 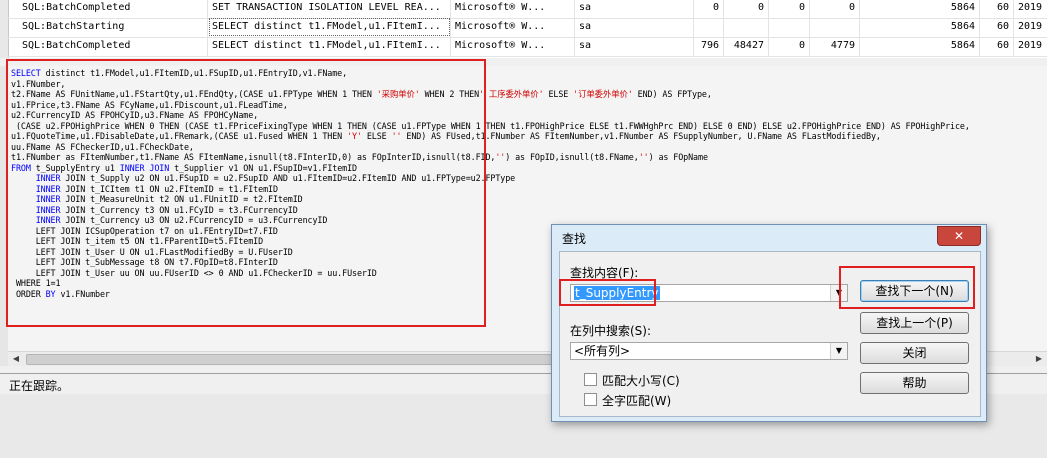 I want to click on sql-text-segment: t_SupplyEntry u1, so click(x=75, y=167).